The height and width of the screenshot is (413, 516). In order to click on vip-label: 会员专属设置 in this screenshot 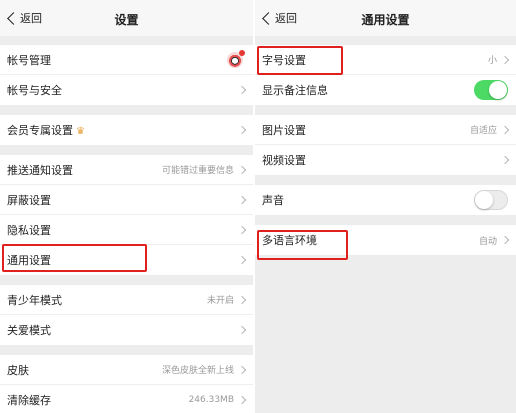, I will do `click(40, 130)`.